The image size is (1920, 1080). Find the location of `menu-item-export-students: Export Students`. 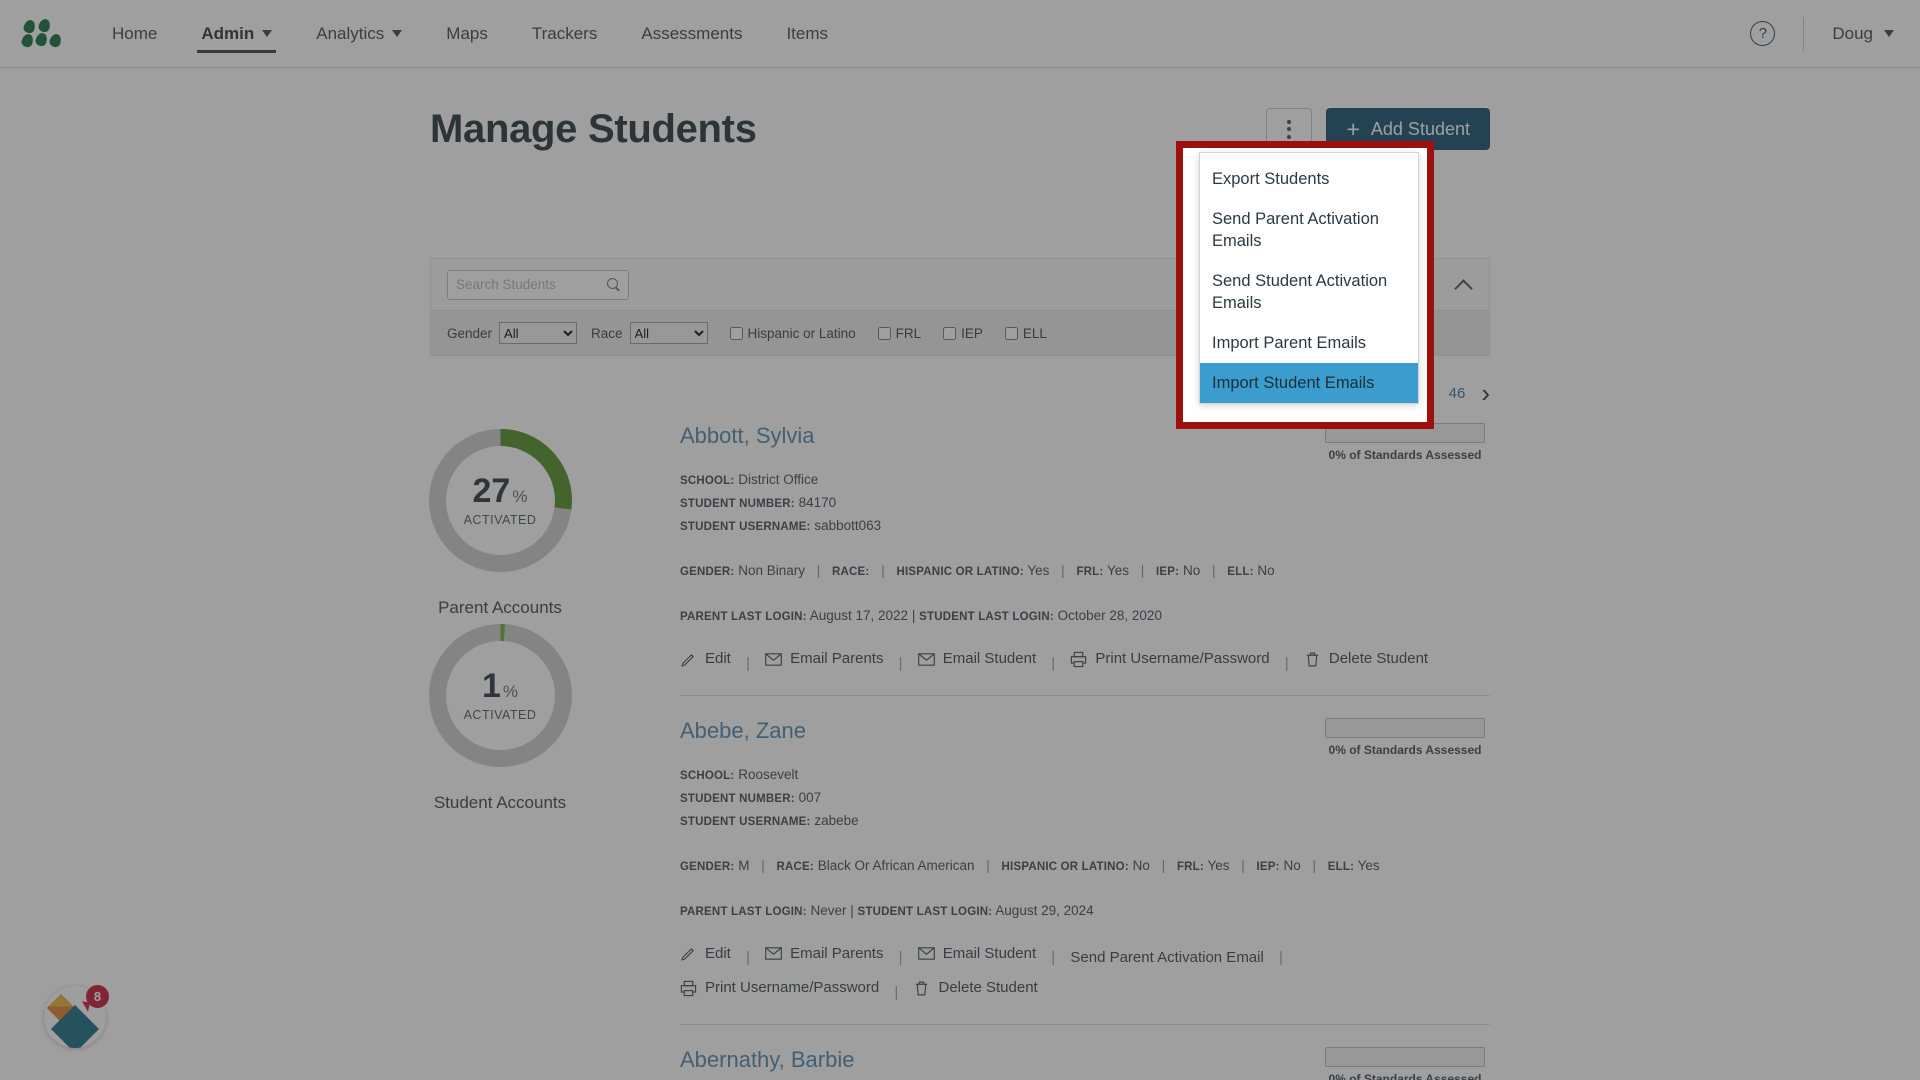

menu-item-export-students: Export Students is located at coordinates (1309, 179).